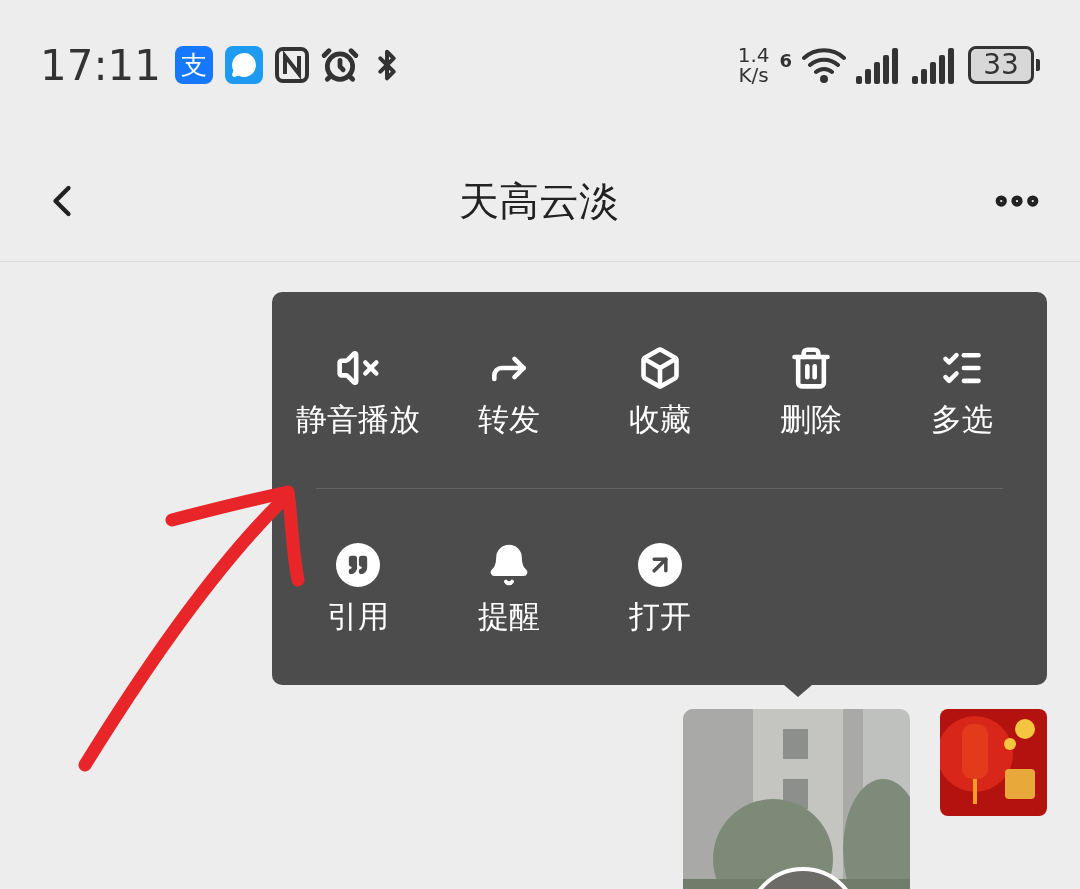  I want to click on menu-item: 删除, so click(810, 390).